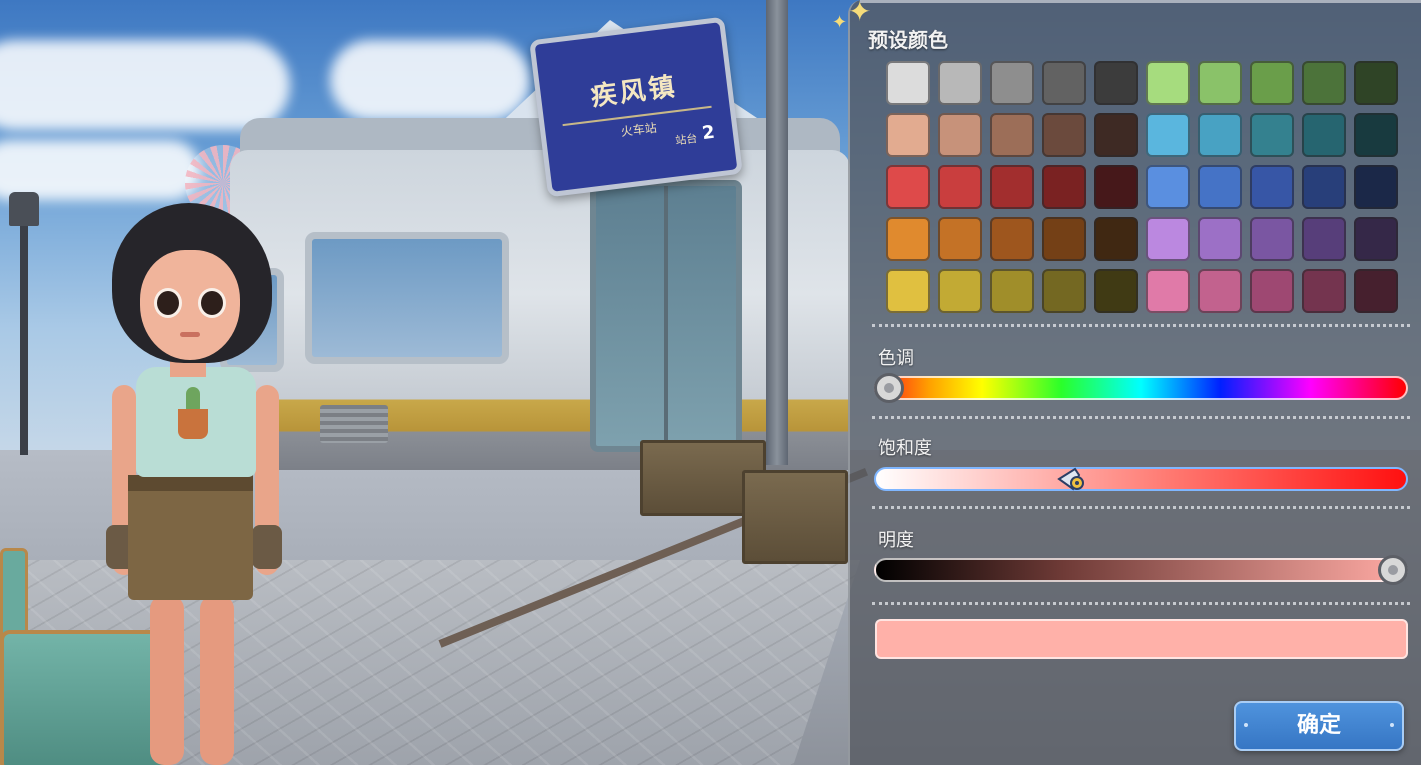 The width and height of the screenshot is (1421, 765). Describe the element at coordinates (193, 424) in the screenshot. I see `flower-pot-icon` at that location.